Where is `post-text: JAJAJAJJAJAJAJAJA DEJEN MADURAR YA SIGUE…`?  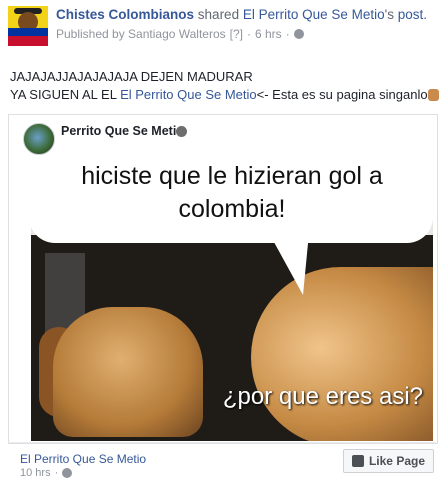
post-text: JAJAJAJJAJAJAJAJA DEJEN MADURAR YA SIGUE… is located at coordinates (225, 86).